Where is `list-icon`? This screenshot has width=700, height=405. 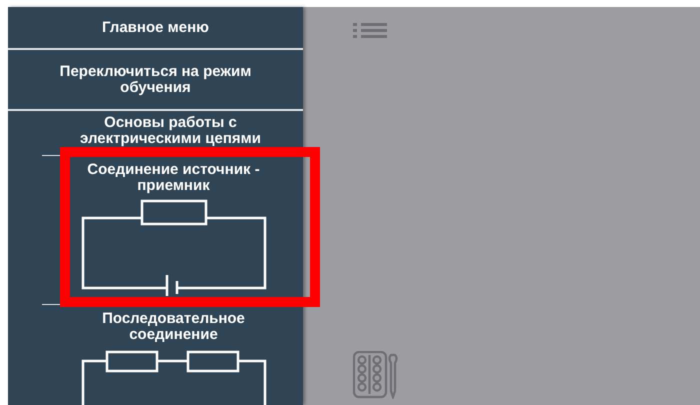
list-icon is located at coordinates (370, 30).